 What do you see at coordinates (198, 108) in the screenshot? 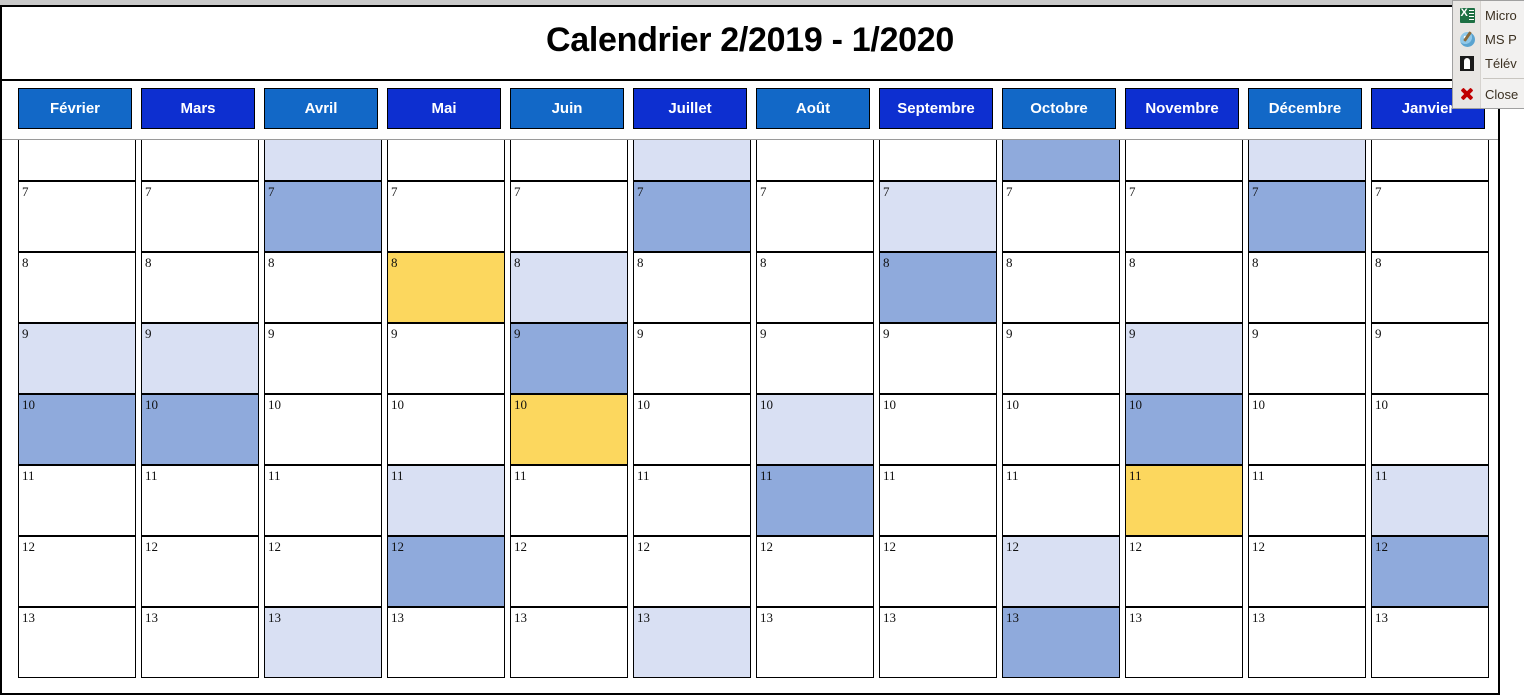
I see `month-tab-1: Mars` at bounding box center [198, 108].